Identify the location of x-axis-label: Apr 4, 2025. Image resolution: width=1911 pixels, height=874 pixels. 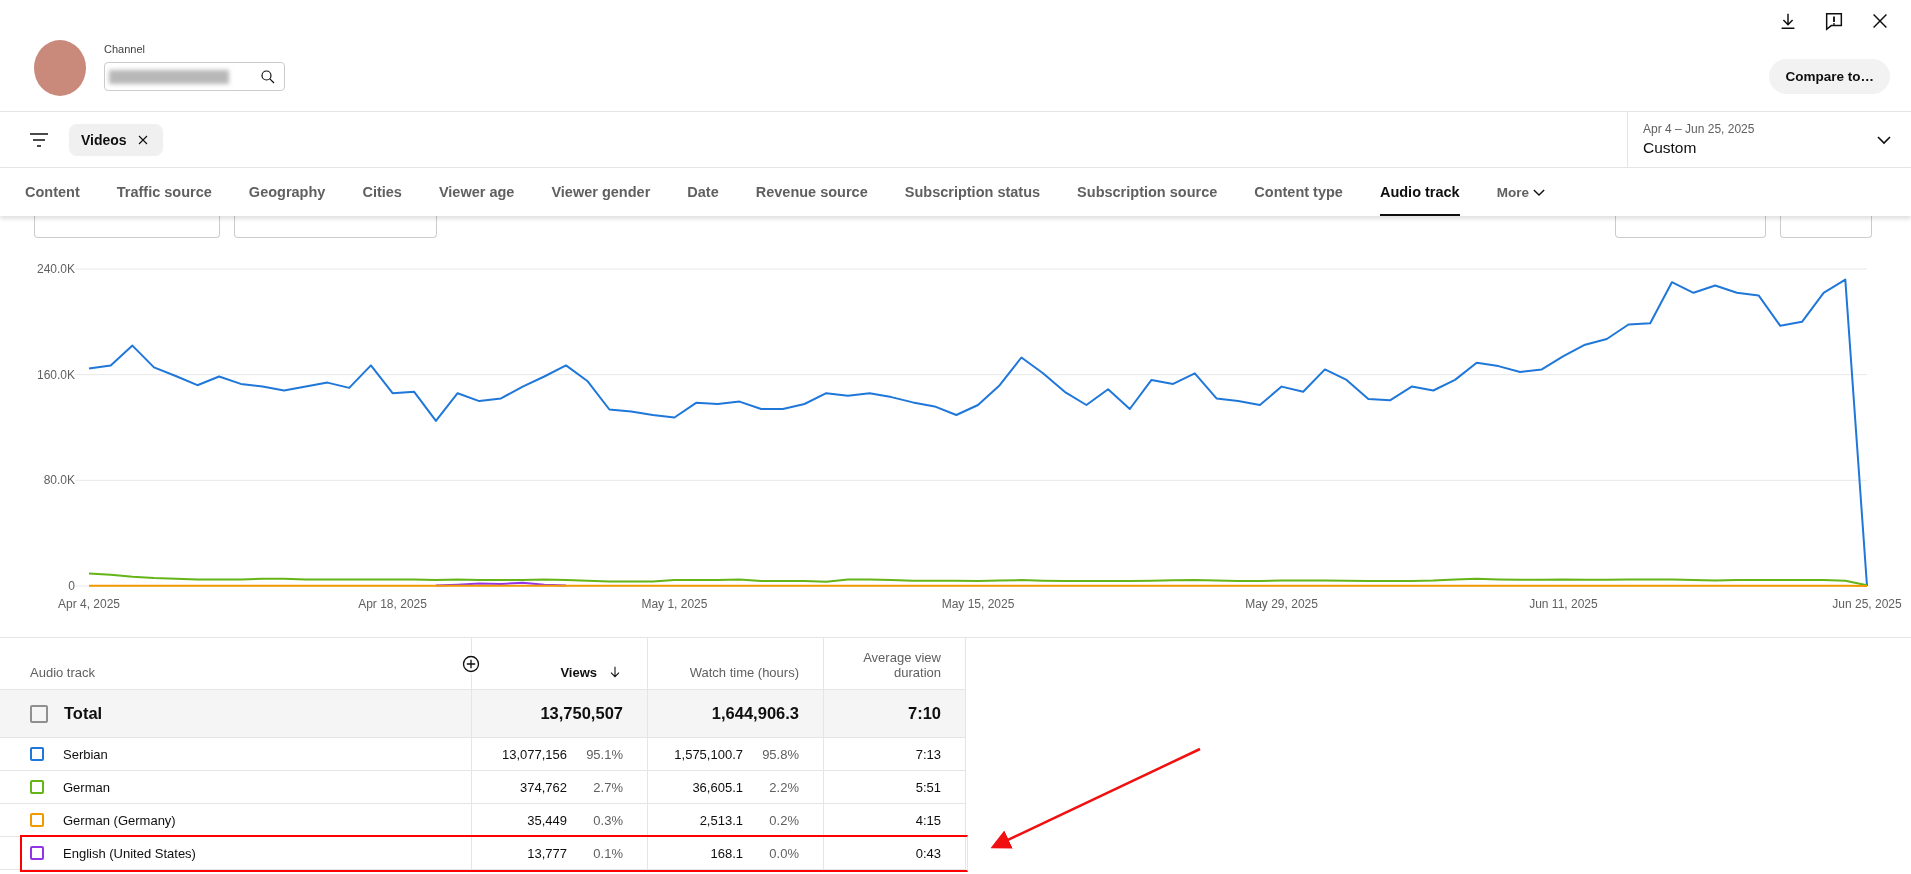
(89, 604).